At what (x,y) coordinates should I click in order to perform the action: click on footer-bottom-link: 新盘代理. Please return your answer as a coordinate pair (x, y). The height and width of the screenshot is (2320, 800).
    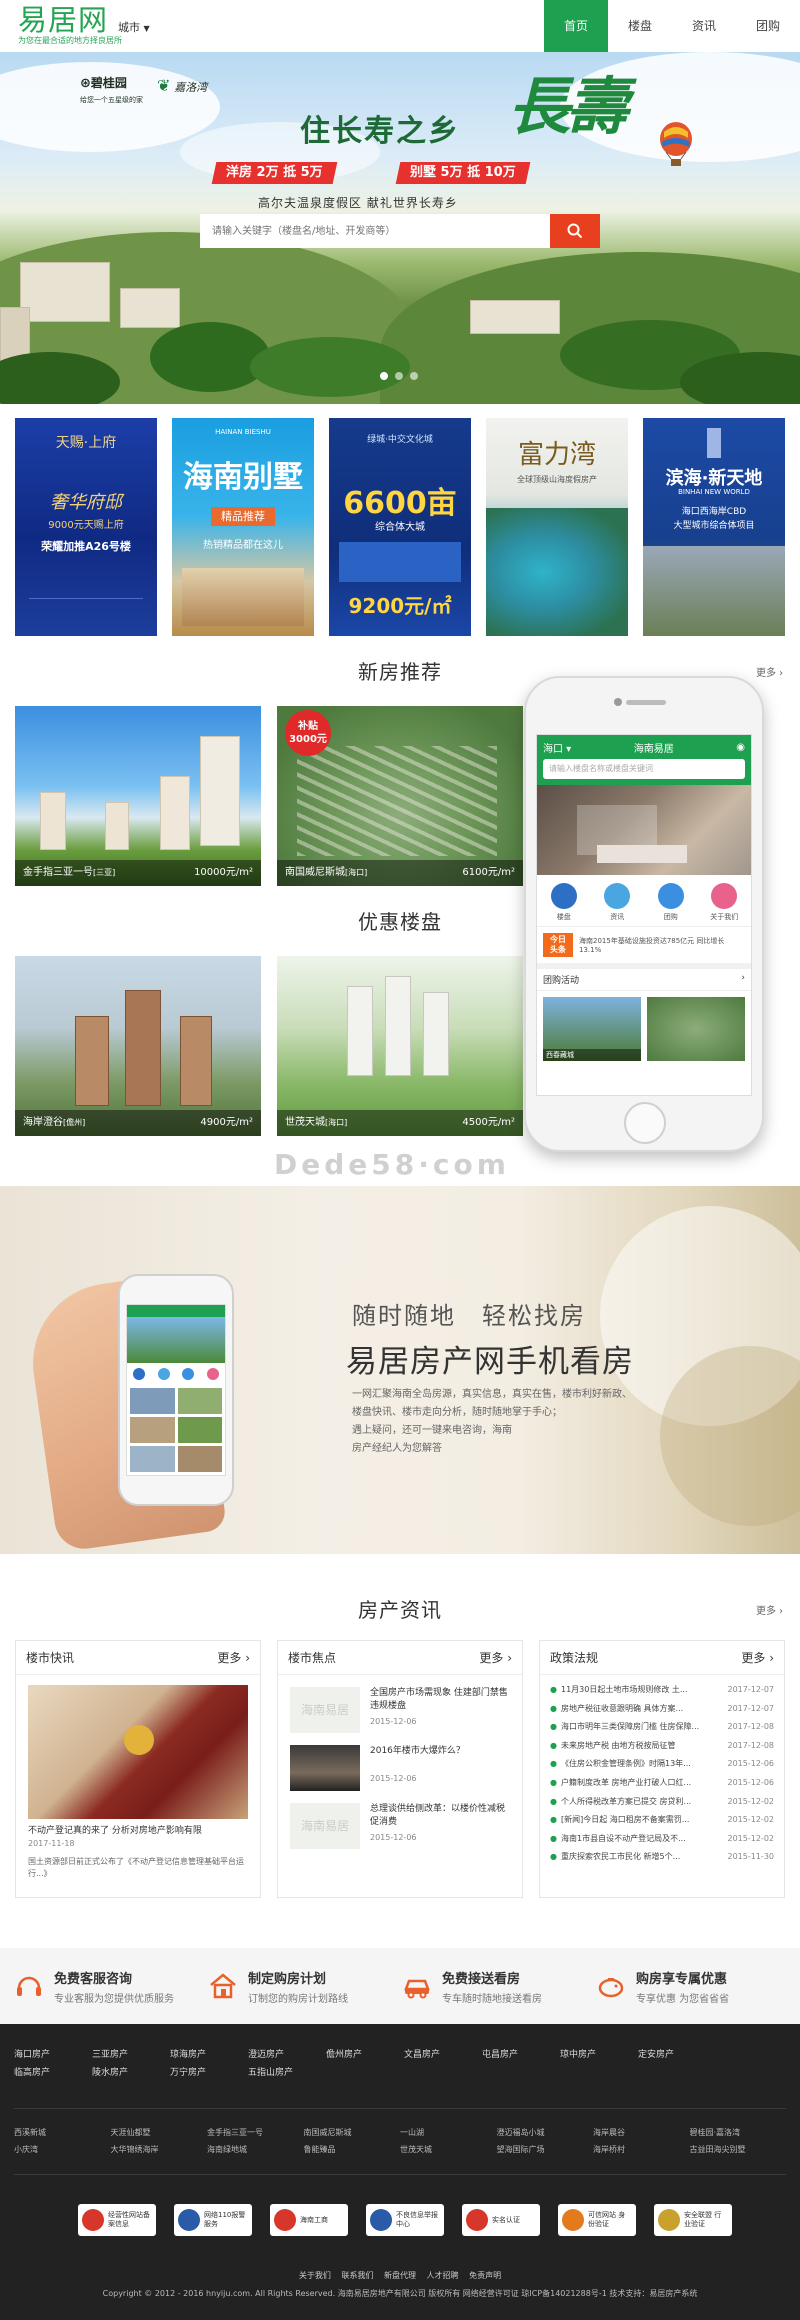
    Looking at the image, I should click on (400, 2275).